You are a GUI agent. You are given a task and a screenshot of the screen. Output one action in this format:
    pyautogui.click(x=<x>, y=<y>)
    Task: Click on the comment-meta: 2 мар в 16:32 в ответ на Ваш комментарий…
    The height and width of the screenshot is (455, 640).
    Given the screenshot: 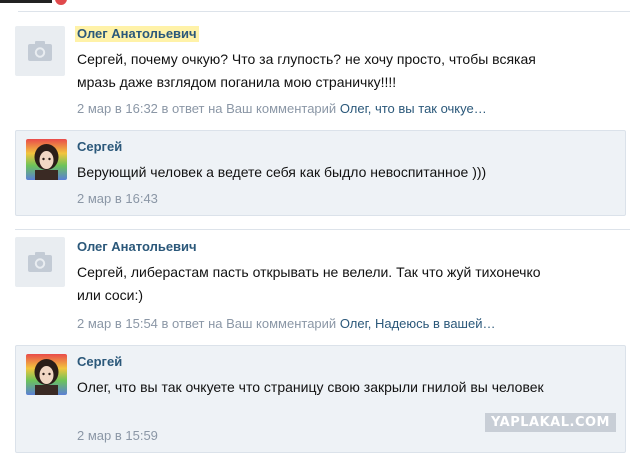 What is the action you would take?
    pyautogui.click(x=282, y=109)
    